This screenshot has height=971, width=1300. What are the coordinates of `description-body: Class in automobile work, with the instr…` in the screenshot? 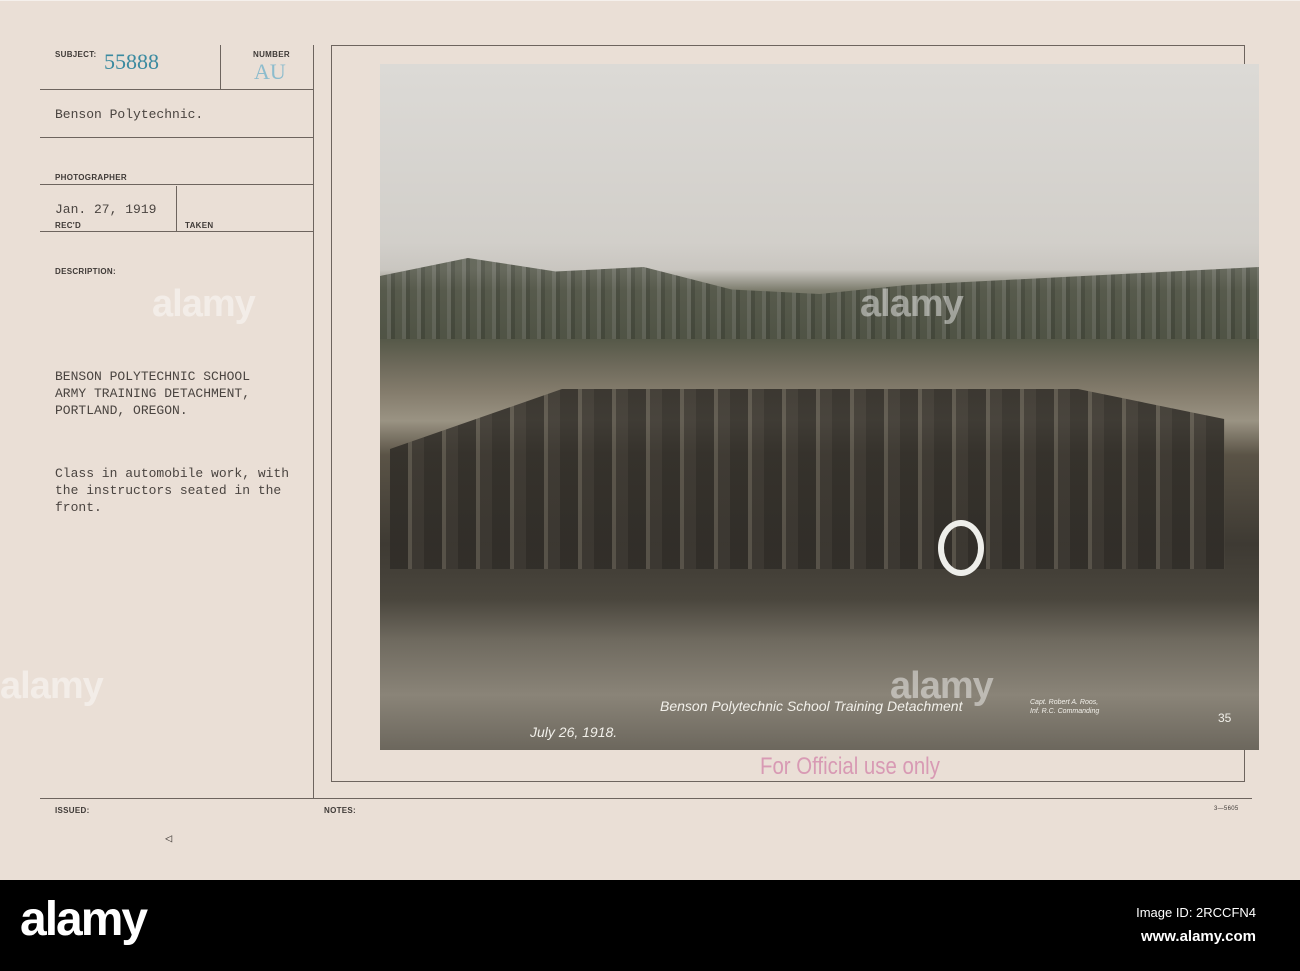 It's located at (172, 490).